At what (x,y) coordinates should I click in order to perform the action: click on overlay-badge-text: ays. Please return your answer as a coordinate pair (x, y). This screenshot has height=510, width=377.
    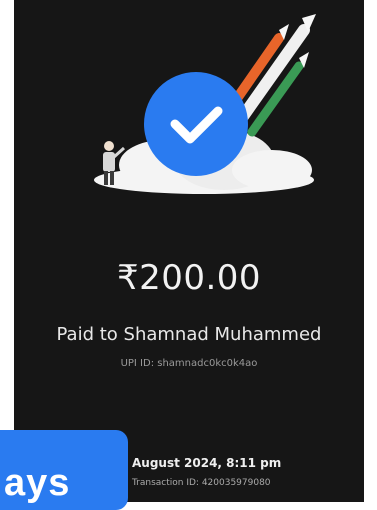
    Looking at the image, I should click on (37, 483).